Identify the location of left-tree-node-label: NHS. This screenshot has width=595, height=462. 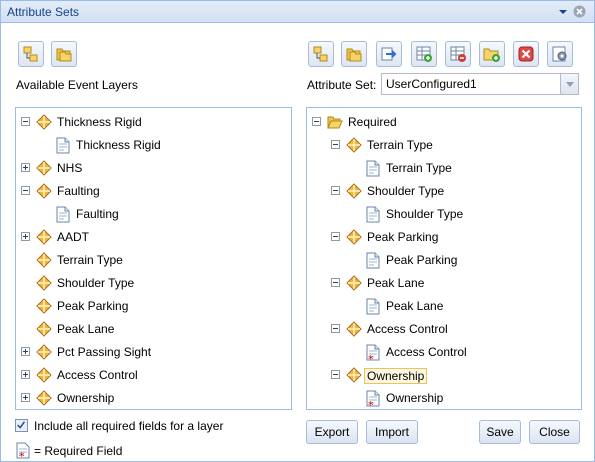
(70, 168).